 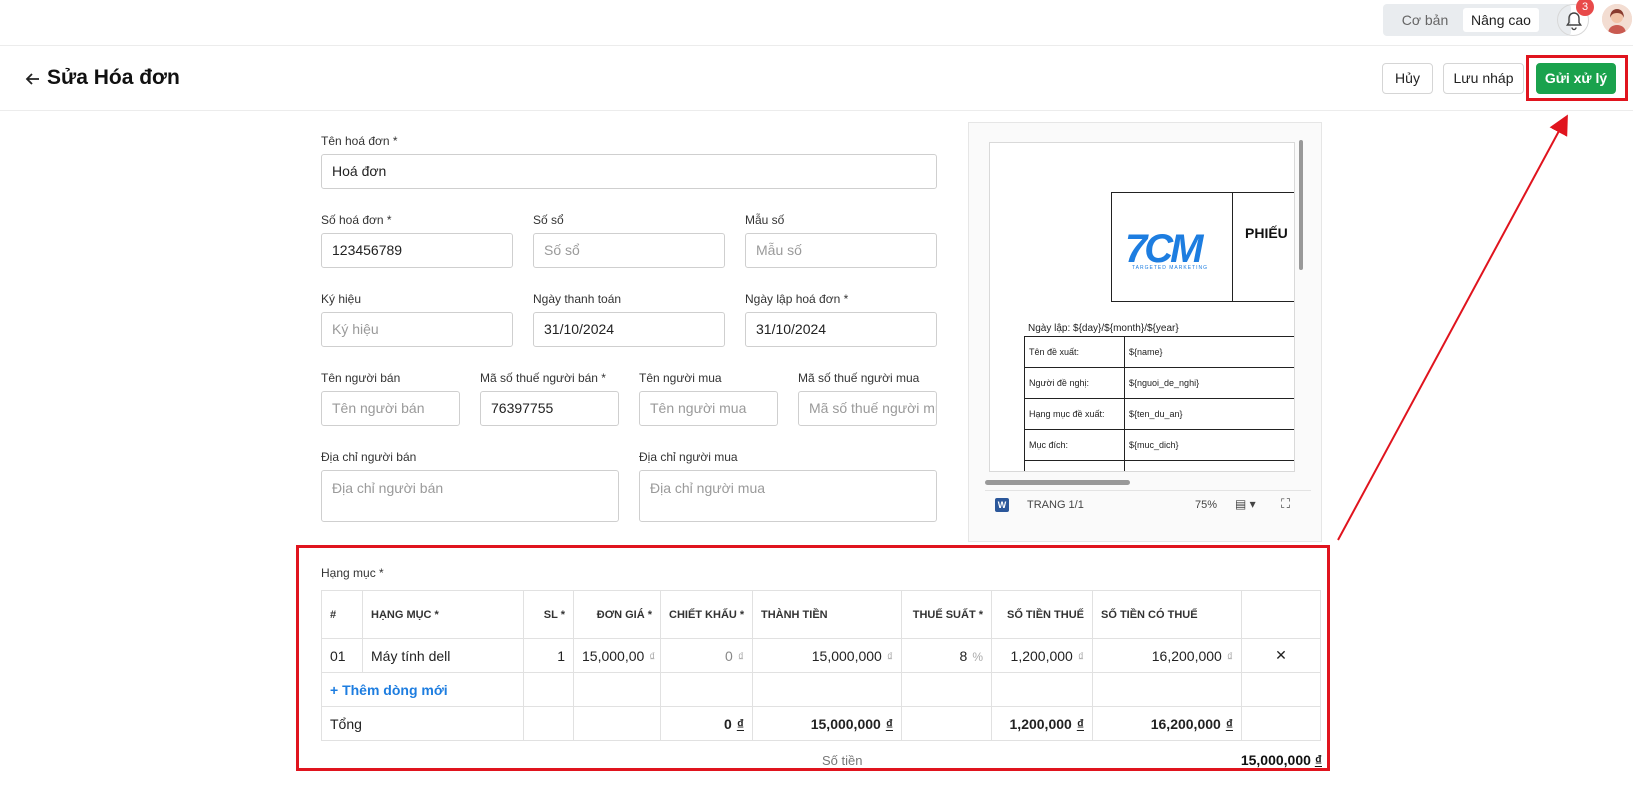 I want to click on symbol-input: Ký hiệu, so click(x=417, y=329).